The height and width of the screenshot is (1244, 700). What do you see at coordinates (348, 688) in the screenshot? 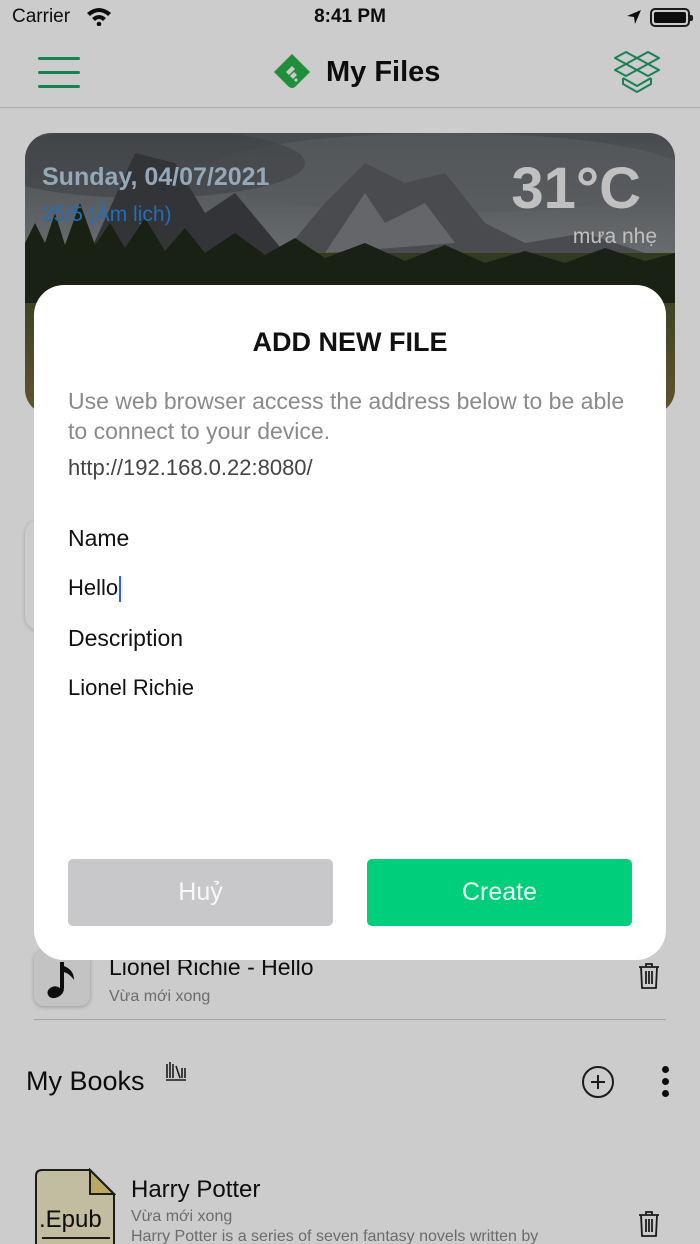
I see `description-field: Lionel Richie` at bounding box center [348, 688].